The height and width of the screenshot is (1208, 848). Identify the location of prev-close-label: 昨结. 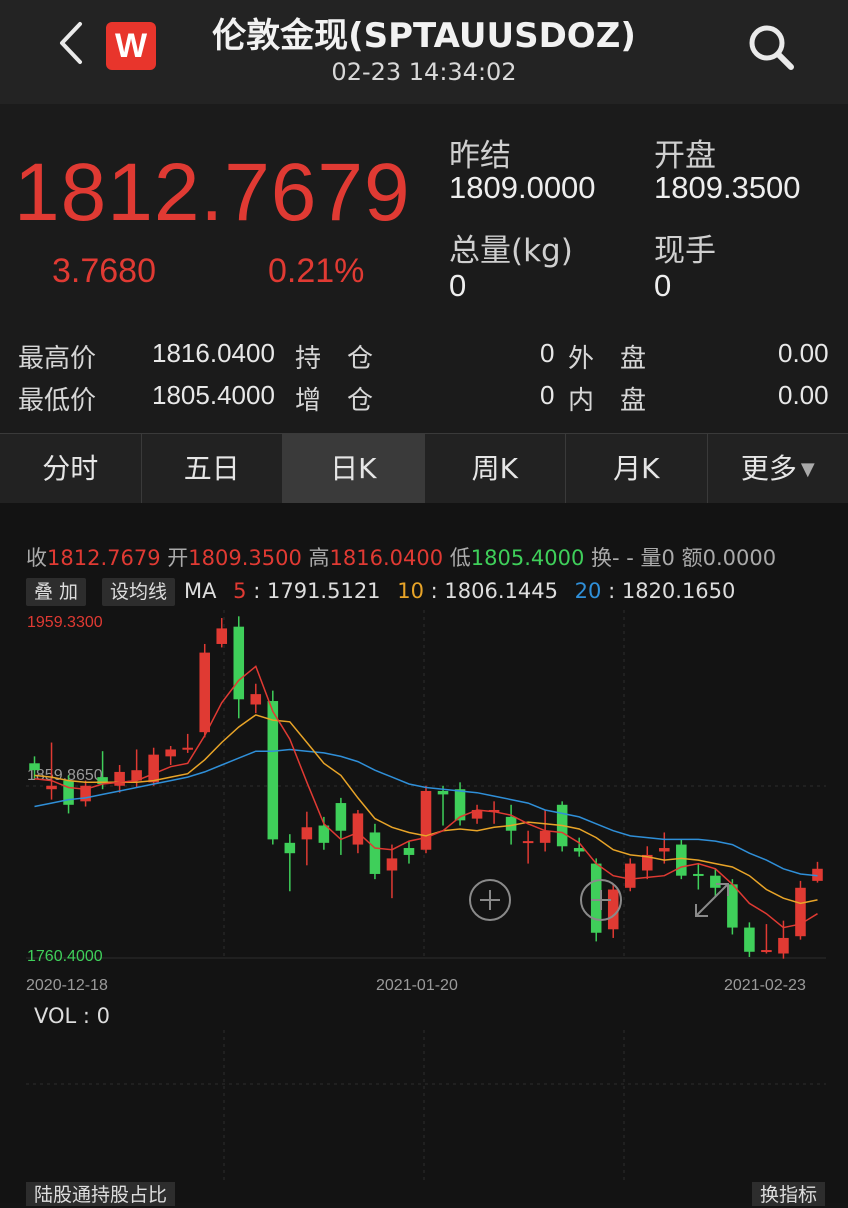
(480, 152).